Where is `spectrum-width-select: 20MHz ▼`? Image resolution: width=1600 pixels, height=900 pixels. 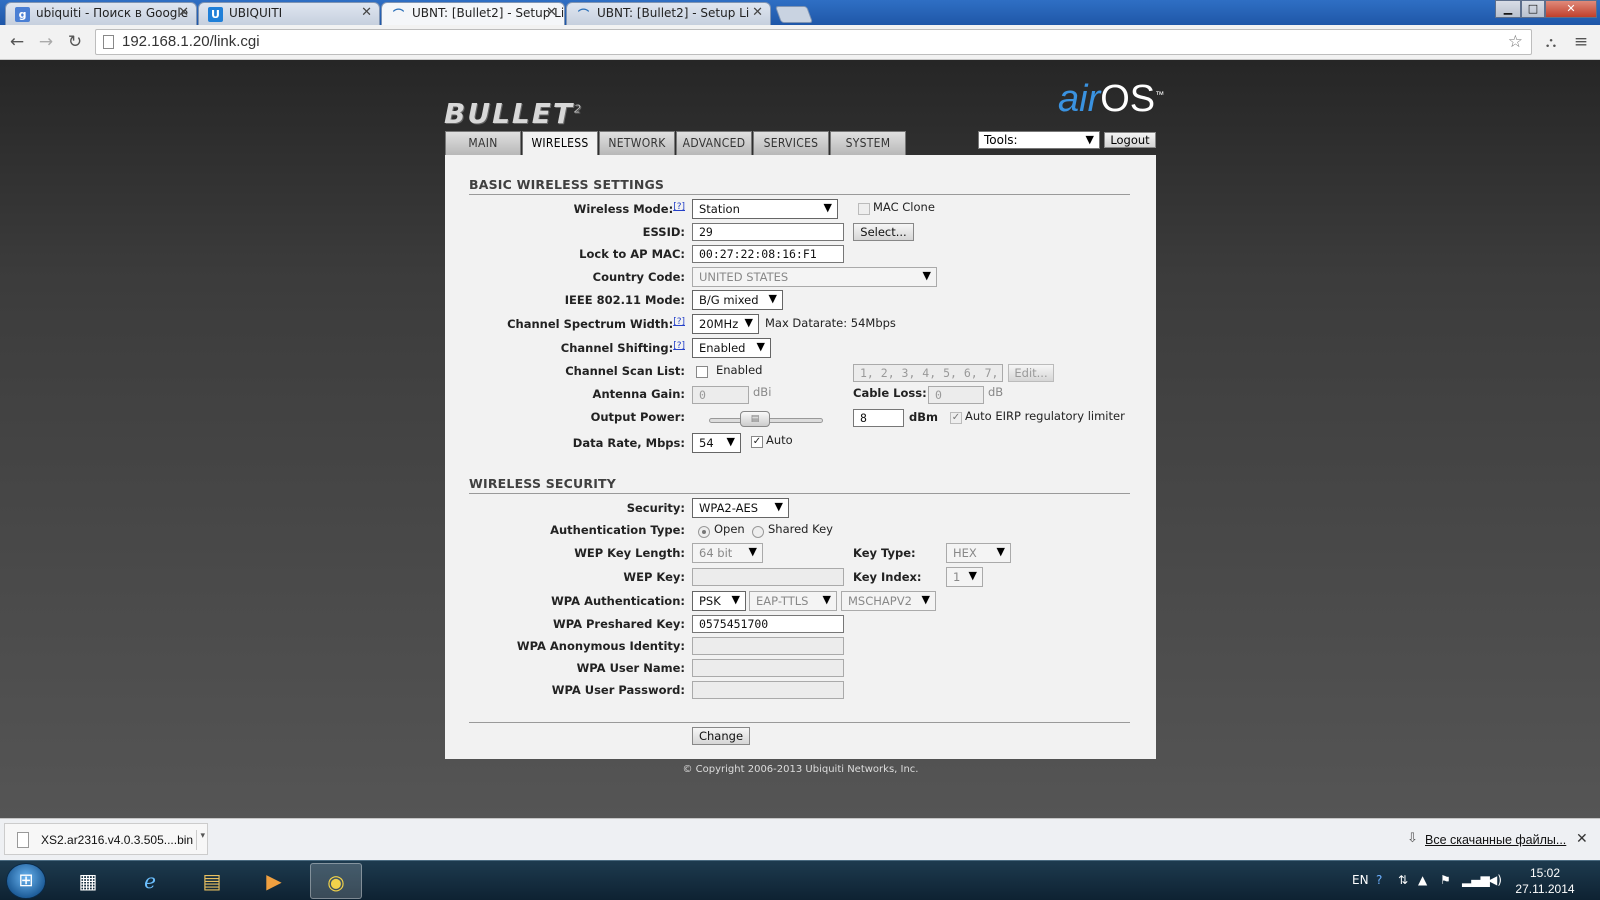 spectrum-width-select: 20MHz ▼ is located at coordinates (725, 324).